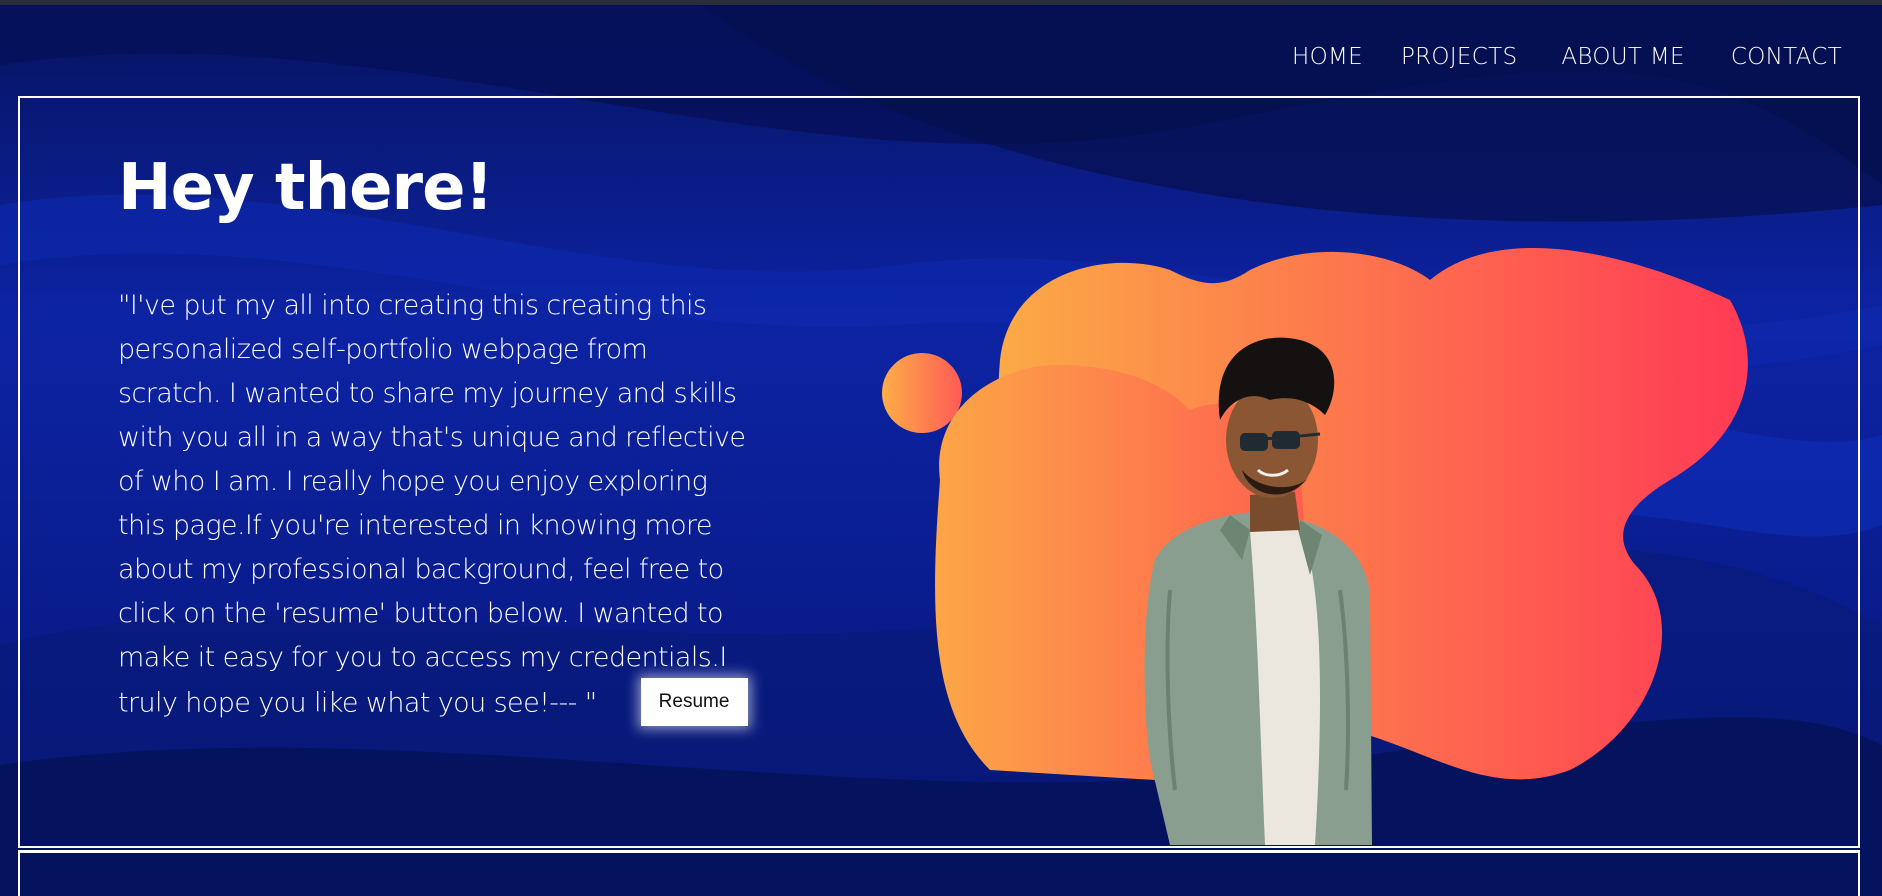 This screenshot has width=1882, height=896. What do you see at coordinates (922, 393) in the screenshot?
I see `small-circle-shape` at bounding box center [922, 393].